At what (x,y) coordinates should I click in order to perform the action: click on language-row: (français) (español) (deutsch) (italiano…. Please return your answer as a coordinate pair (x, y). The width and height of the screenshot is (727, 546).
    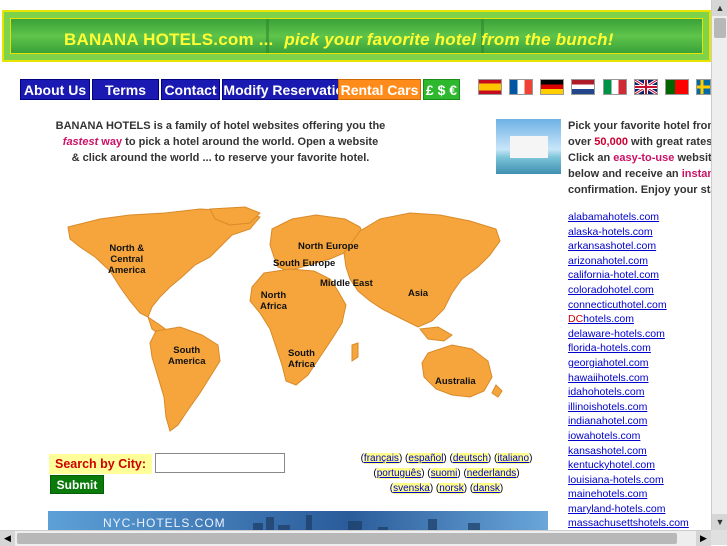
    Looking at the image, I should click on (446, 458).